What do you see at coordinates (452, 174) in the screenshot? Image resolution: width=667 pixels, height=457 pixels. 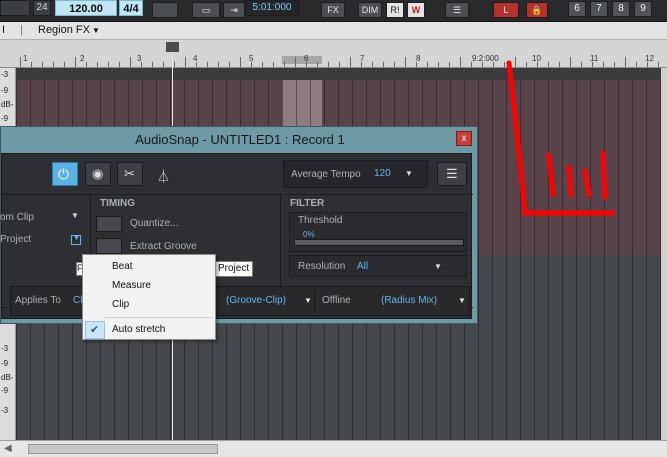 I see `menu-button: ☰` at bounding box center [452, 174].